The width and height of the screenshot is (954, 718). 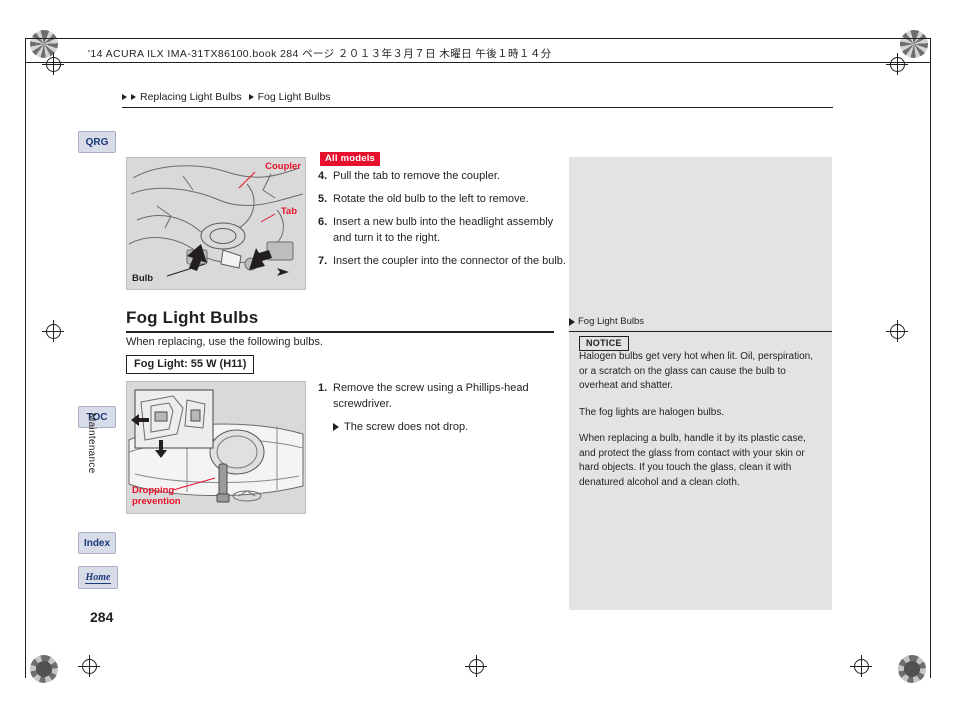 I want to click on step-substep: The screw does not drop., so click(x=450, y=427).